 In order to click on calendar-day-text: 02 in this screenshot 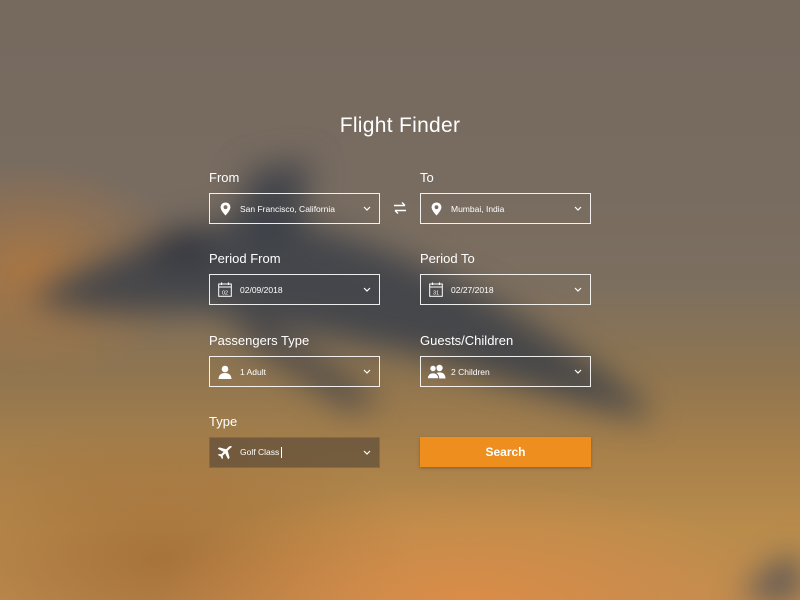, I will do `click(225, 293)`.